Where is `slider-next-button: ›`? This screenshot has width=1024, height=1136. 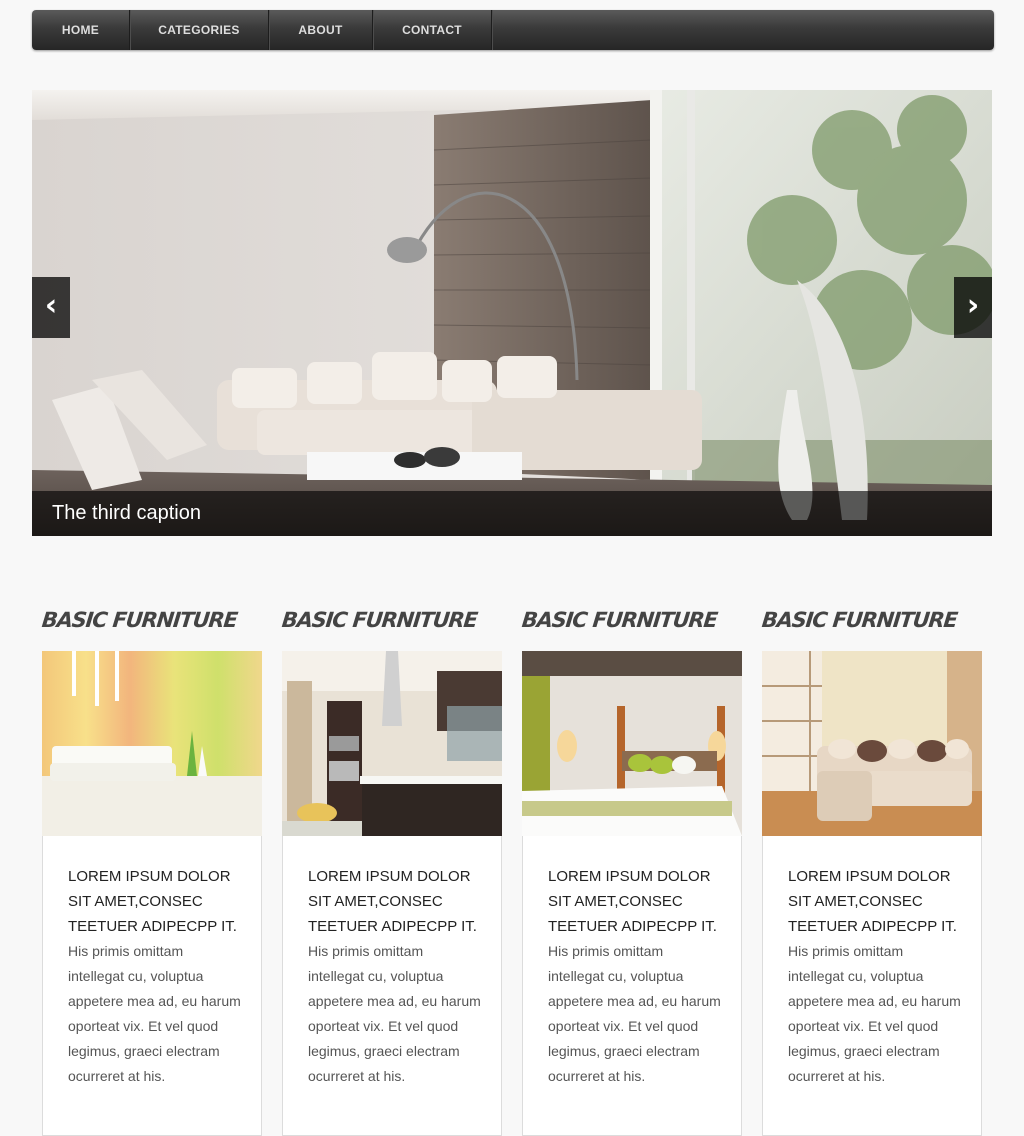
slider-next-button: › is located at coordinates (973, 307).